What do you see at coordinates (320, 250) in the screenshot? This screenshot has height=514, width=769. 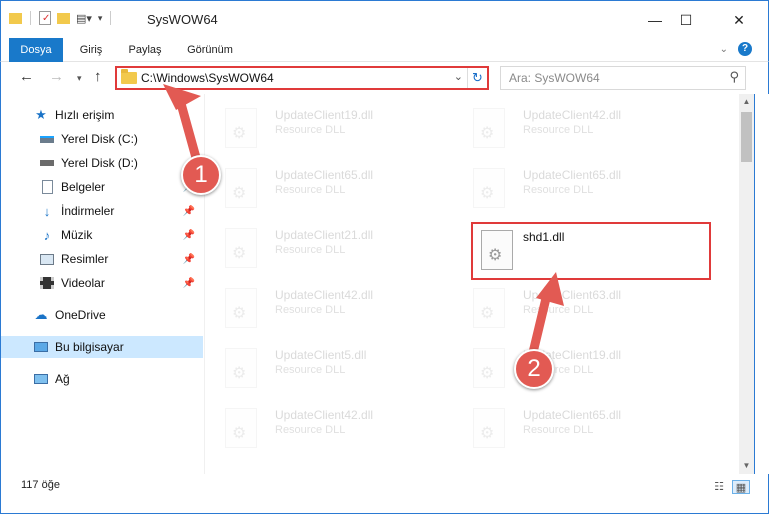 I see `file-tile: ⚙ UpdateClient21.dll Resource DLL` at bounding box center [320, 250].